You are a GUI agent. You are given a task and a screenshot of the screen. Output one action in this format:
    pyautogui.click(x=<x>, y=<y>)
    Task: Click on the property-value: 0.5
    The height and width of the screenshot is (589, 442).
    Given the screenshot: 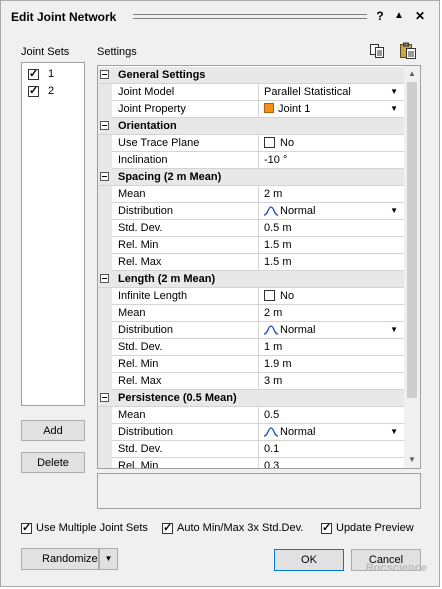 What is the action you would take?
    pyautogui.click(x=324, y=415)
    